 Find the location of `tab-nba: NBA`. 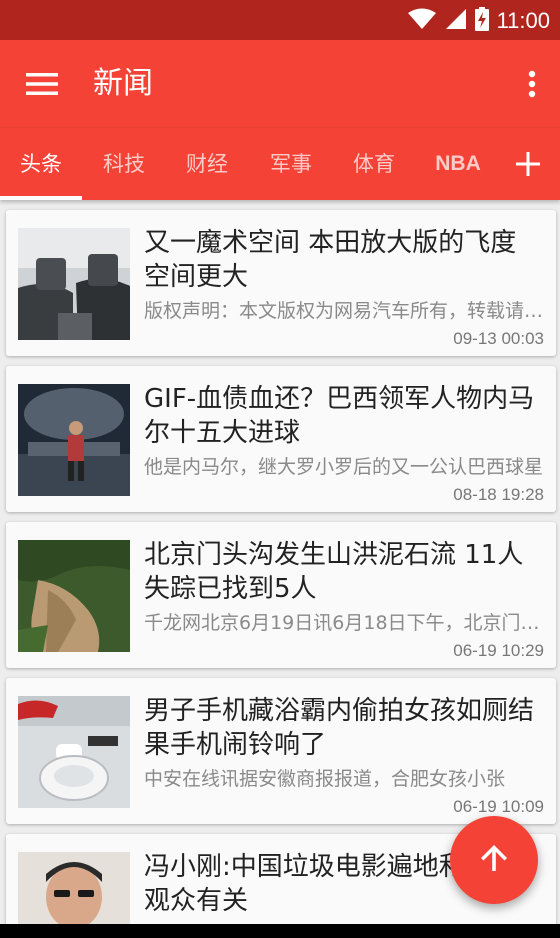

tab-nba: NBA is located at coordinates (458, 164).